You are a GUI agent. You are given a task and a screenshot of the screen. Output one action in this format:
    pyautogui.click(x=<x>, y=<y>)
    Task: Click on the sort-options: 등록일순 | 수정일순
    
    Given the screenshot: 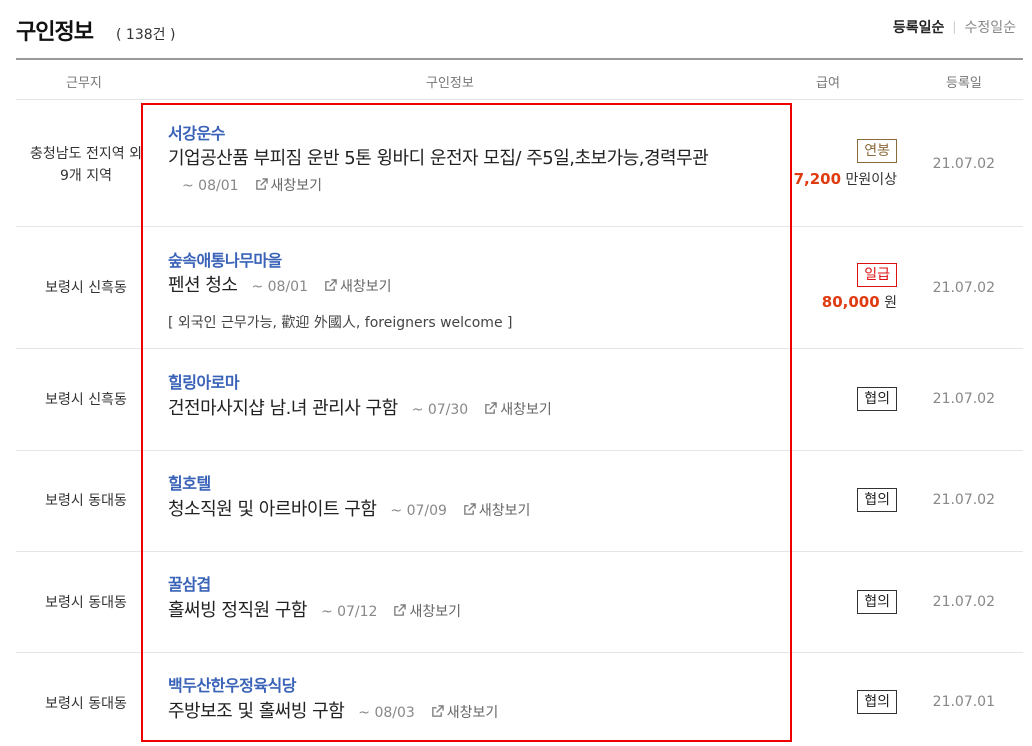 What is the action you would take?
    pyautogui.click(x=954, y=27)
    